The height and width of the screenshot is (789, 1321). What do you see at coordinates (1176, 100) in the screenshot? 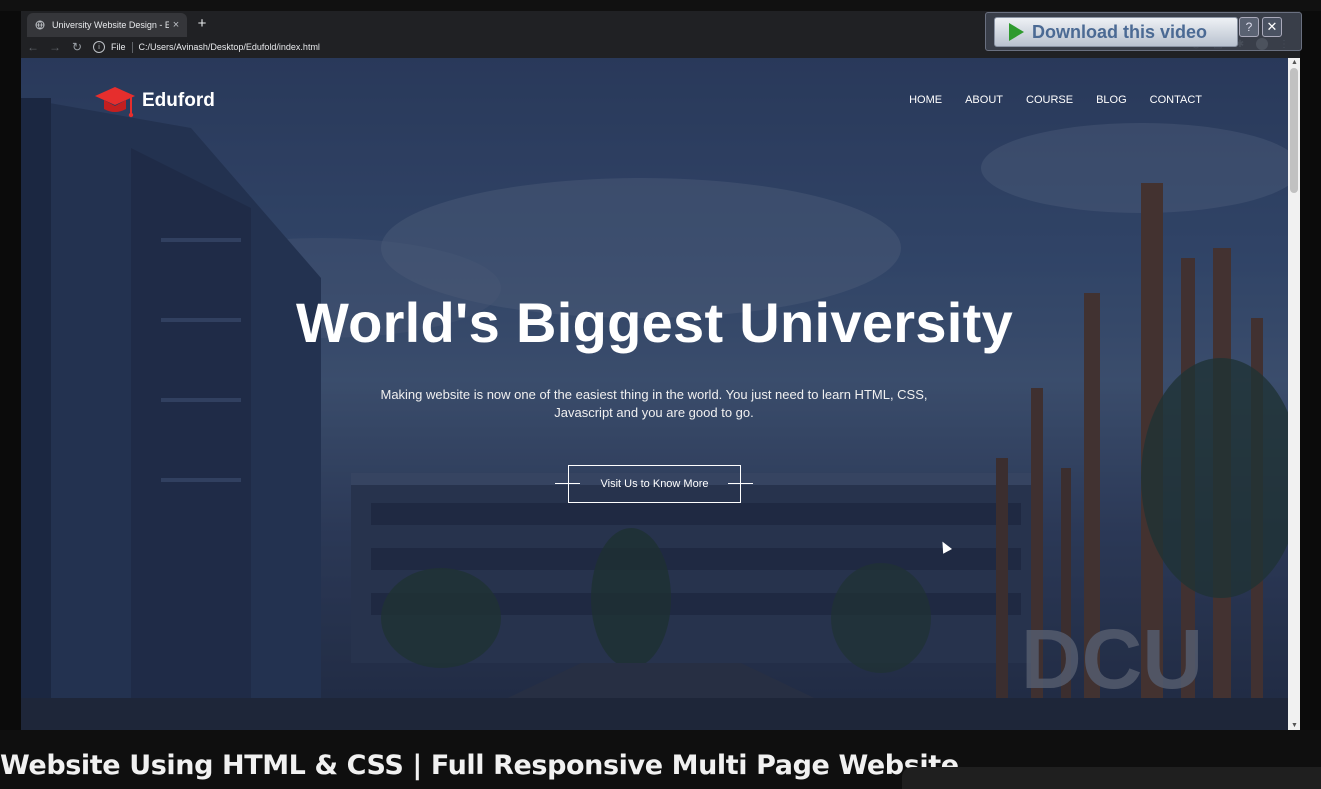
I see `nav-contact: CONTACT` at bounding box center [1176, 100].